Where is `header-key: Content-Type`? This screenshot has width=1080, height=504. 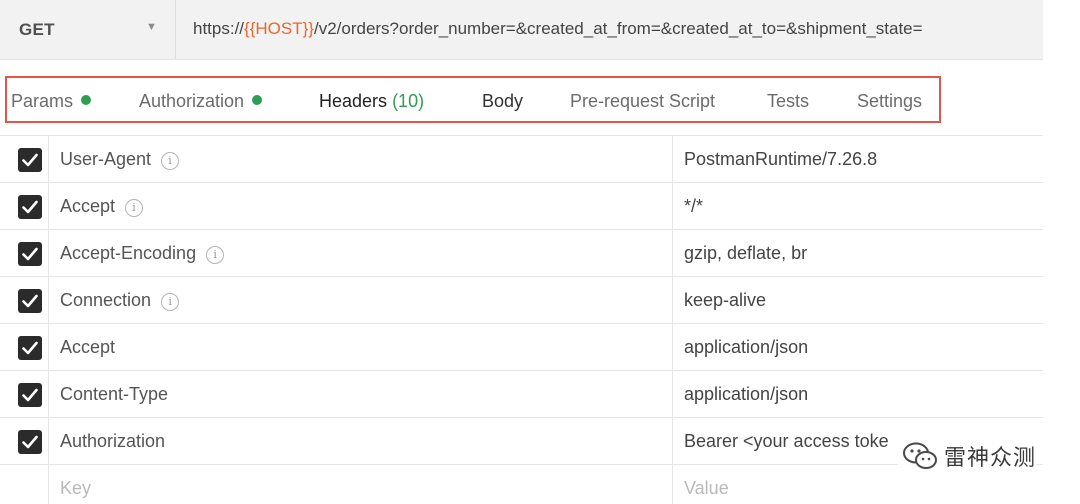
header-key: Content-Type is located at coordinates (114, 394).